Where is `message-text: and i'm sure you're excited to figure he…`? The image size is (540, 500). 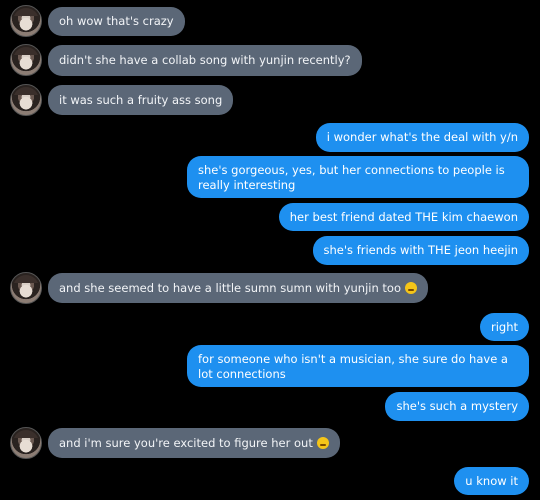 message-text: and i'm sure you're excited to figure he… is located at coordinates (186, 442).